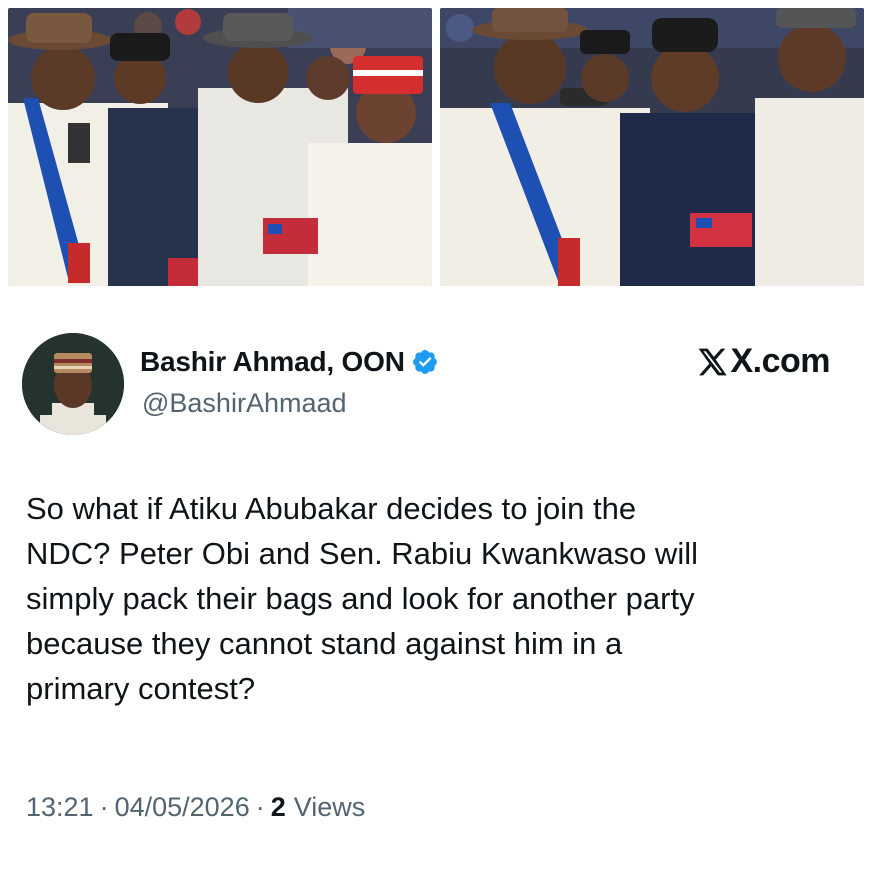 Image resolution: width=870 pixels, height=870 pixels. I want to click on tweet-time: 13:21, so click(60, 807).